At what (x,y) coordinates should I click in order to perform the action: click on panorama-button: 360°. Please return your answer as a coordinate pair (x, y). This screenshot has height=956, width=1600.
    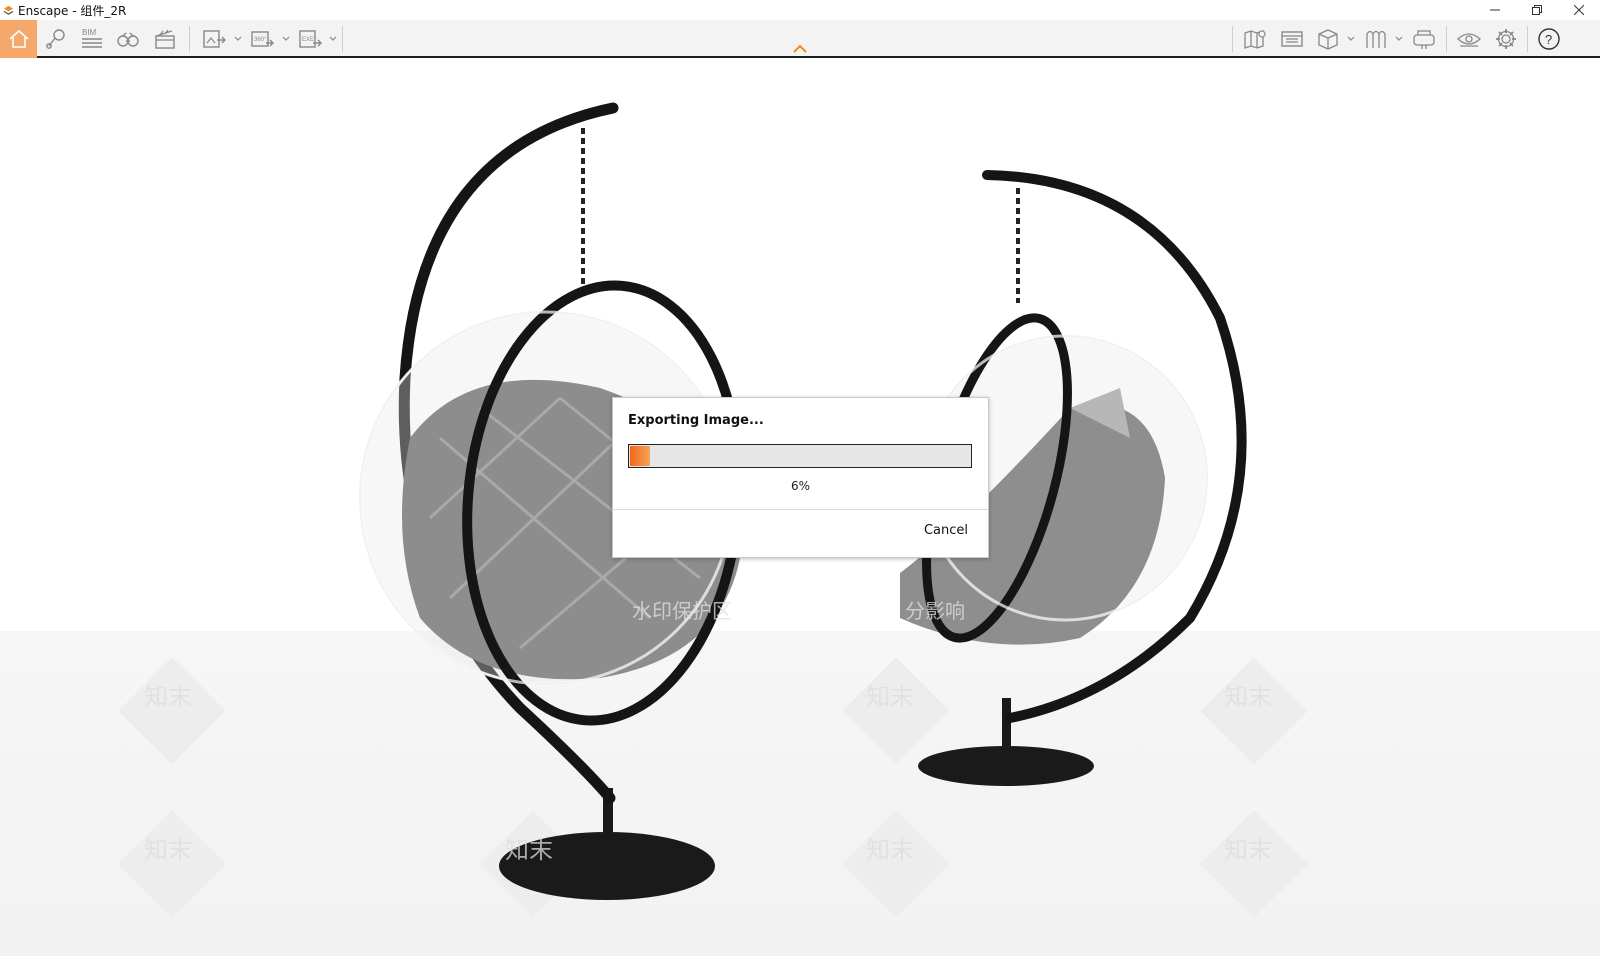
    Looking at the image, I should click on (262, 39).